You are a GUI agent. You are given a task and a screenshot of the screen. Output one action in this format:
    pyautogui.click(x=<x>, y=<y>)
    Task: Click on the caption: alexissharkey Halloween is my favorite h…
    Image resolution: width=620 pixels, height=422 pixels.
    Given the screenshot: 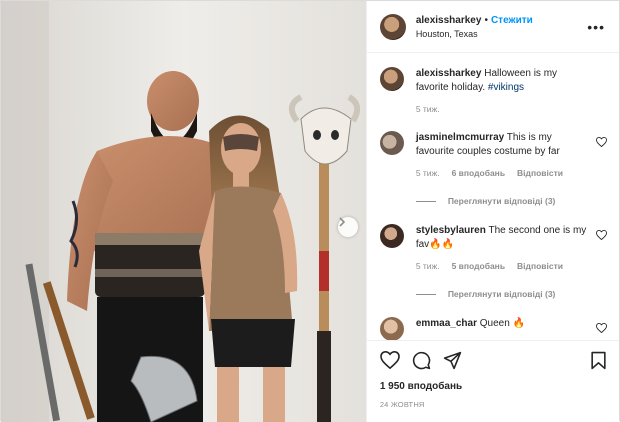 What is the action you would take?
    pyautogui.click(x=493, y=90)
    